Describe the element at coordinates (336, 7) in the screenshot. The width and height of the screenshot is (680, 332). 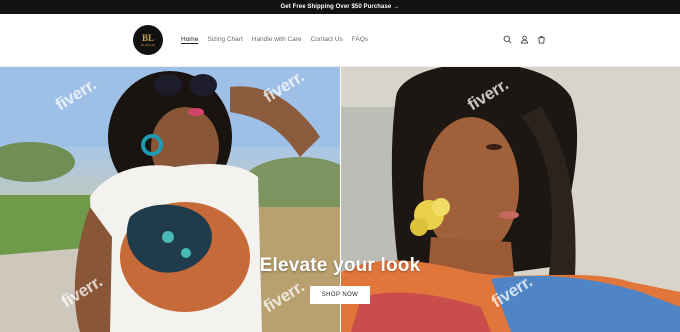
I see `announcement-text: Get Free Shipping Over $50 Purchase` at that location.